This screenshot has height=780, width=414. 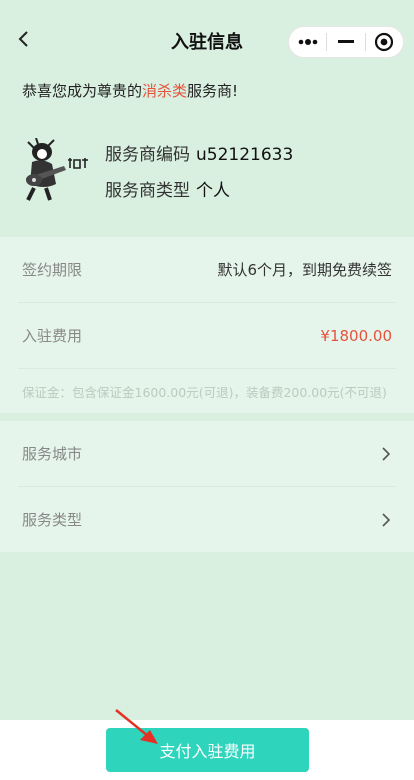 I want to click on minimize-button, so click(x=345, y=42).